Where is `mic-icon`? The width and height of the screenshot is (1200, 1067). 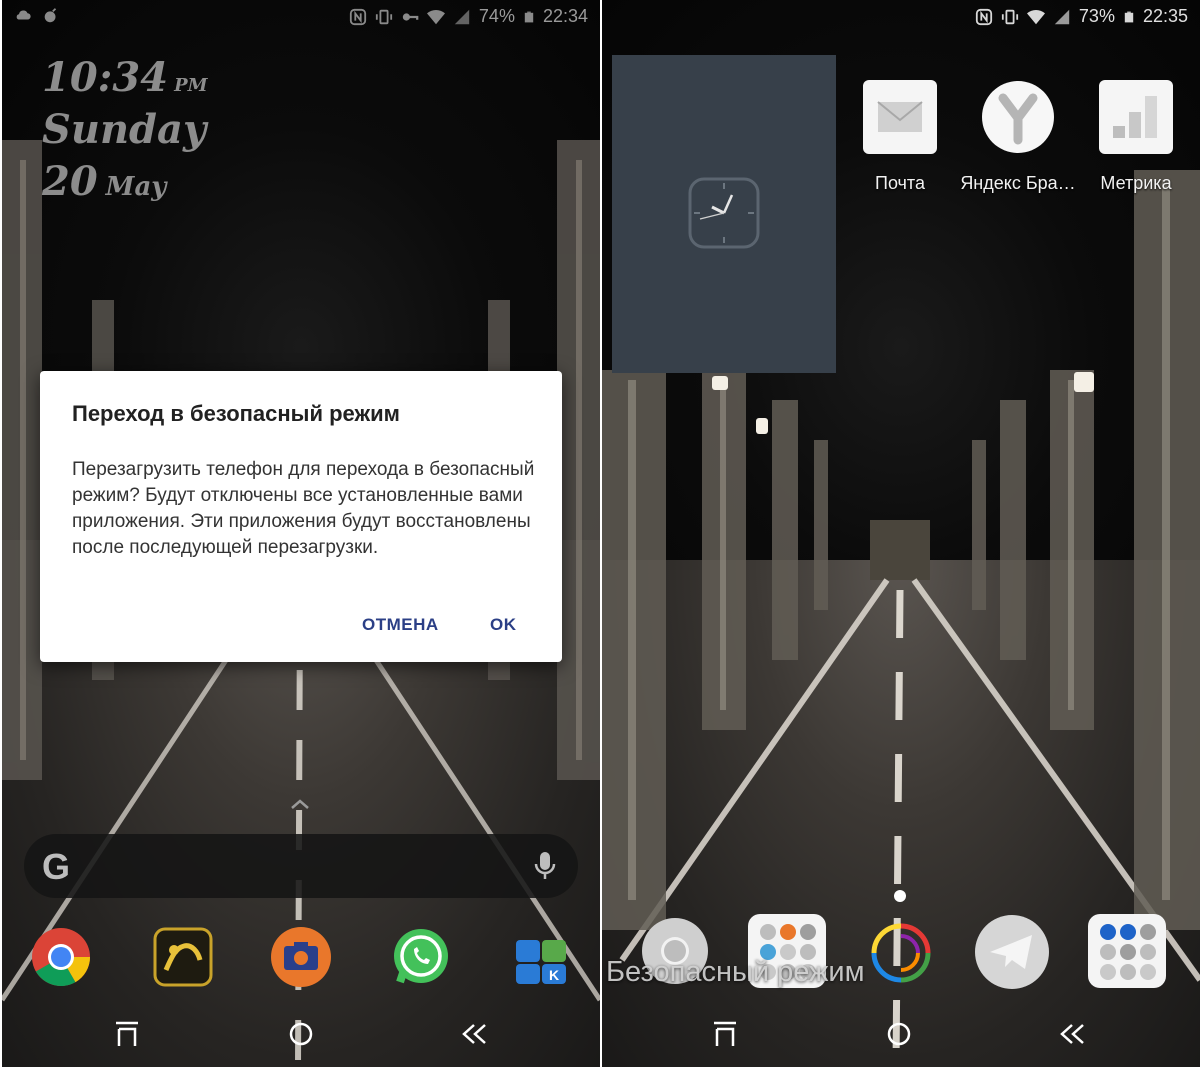 mic-icon is located at coordinates (545, 866).